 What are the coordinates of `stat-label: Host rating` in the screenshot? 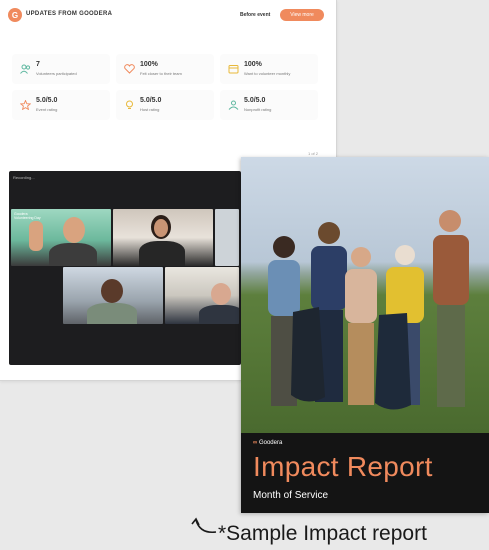 It's located at (150, 109).